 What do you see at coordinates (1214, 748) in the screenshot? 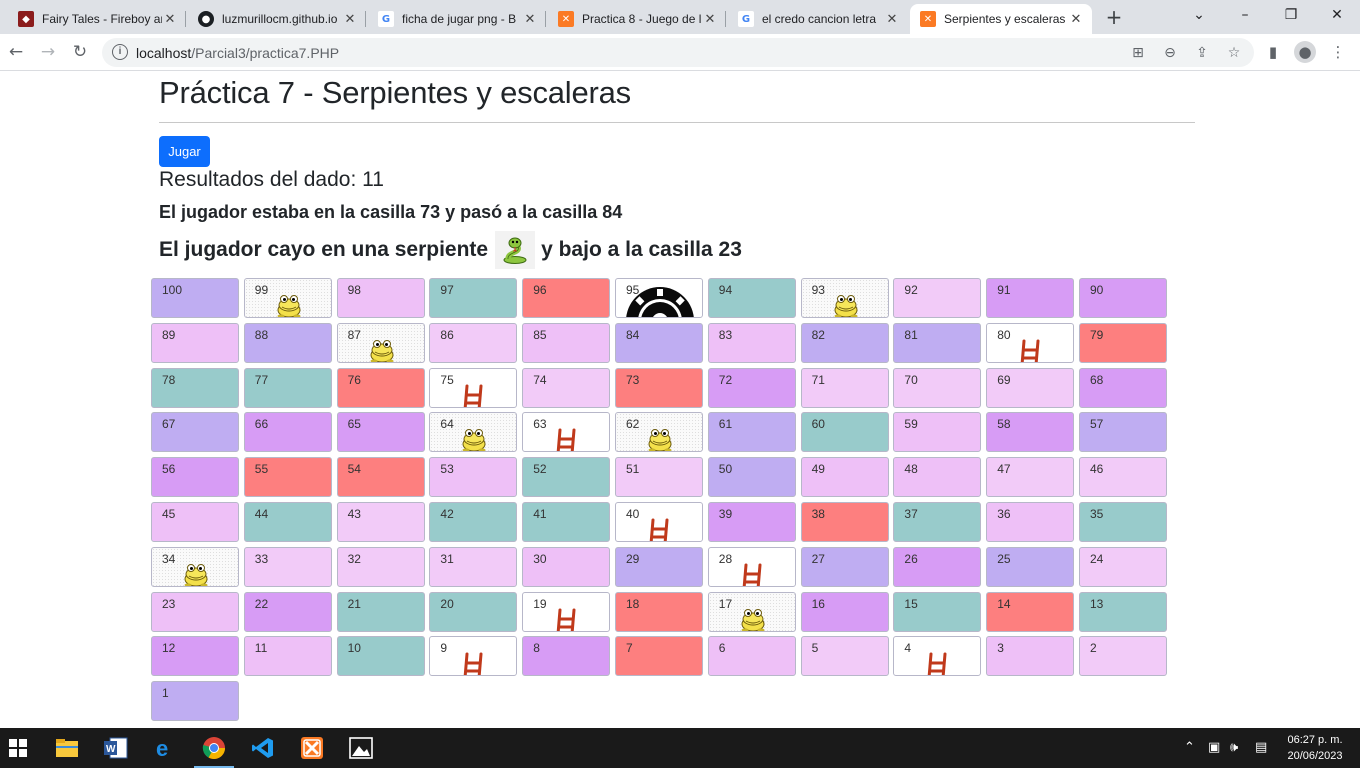
I see `network-icon: ▣` at bounding box center [1214, 748].